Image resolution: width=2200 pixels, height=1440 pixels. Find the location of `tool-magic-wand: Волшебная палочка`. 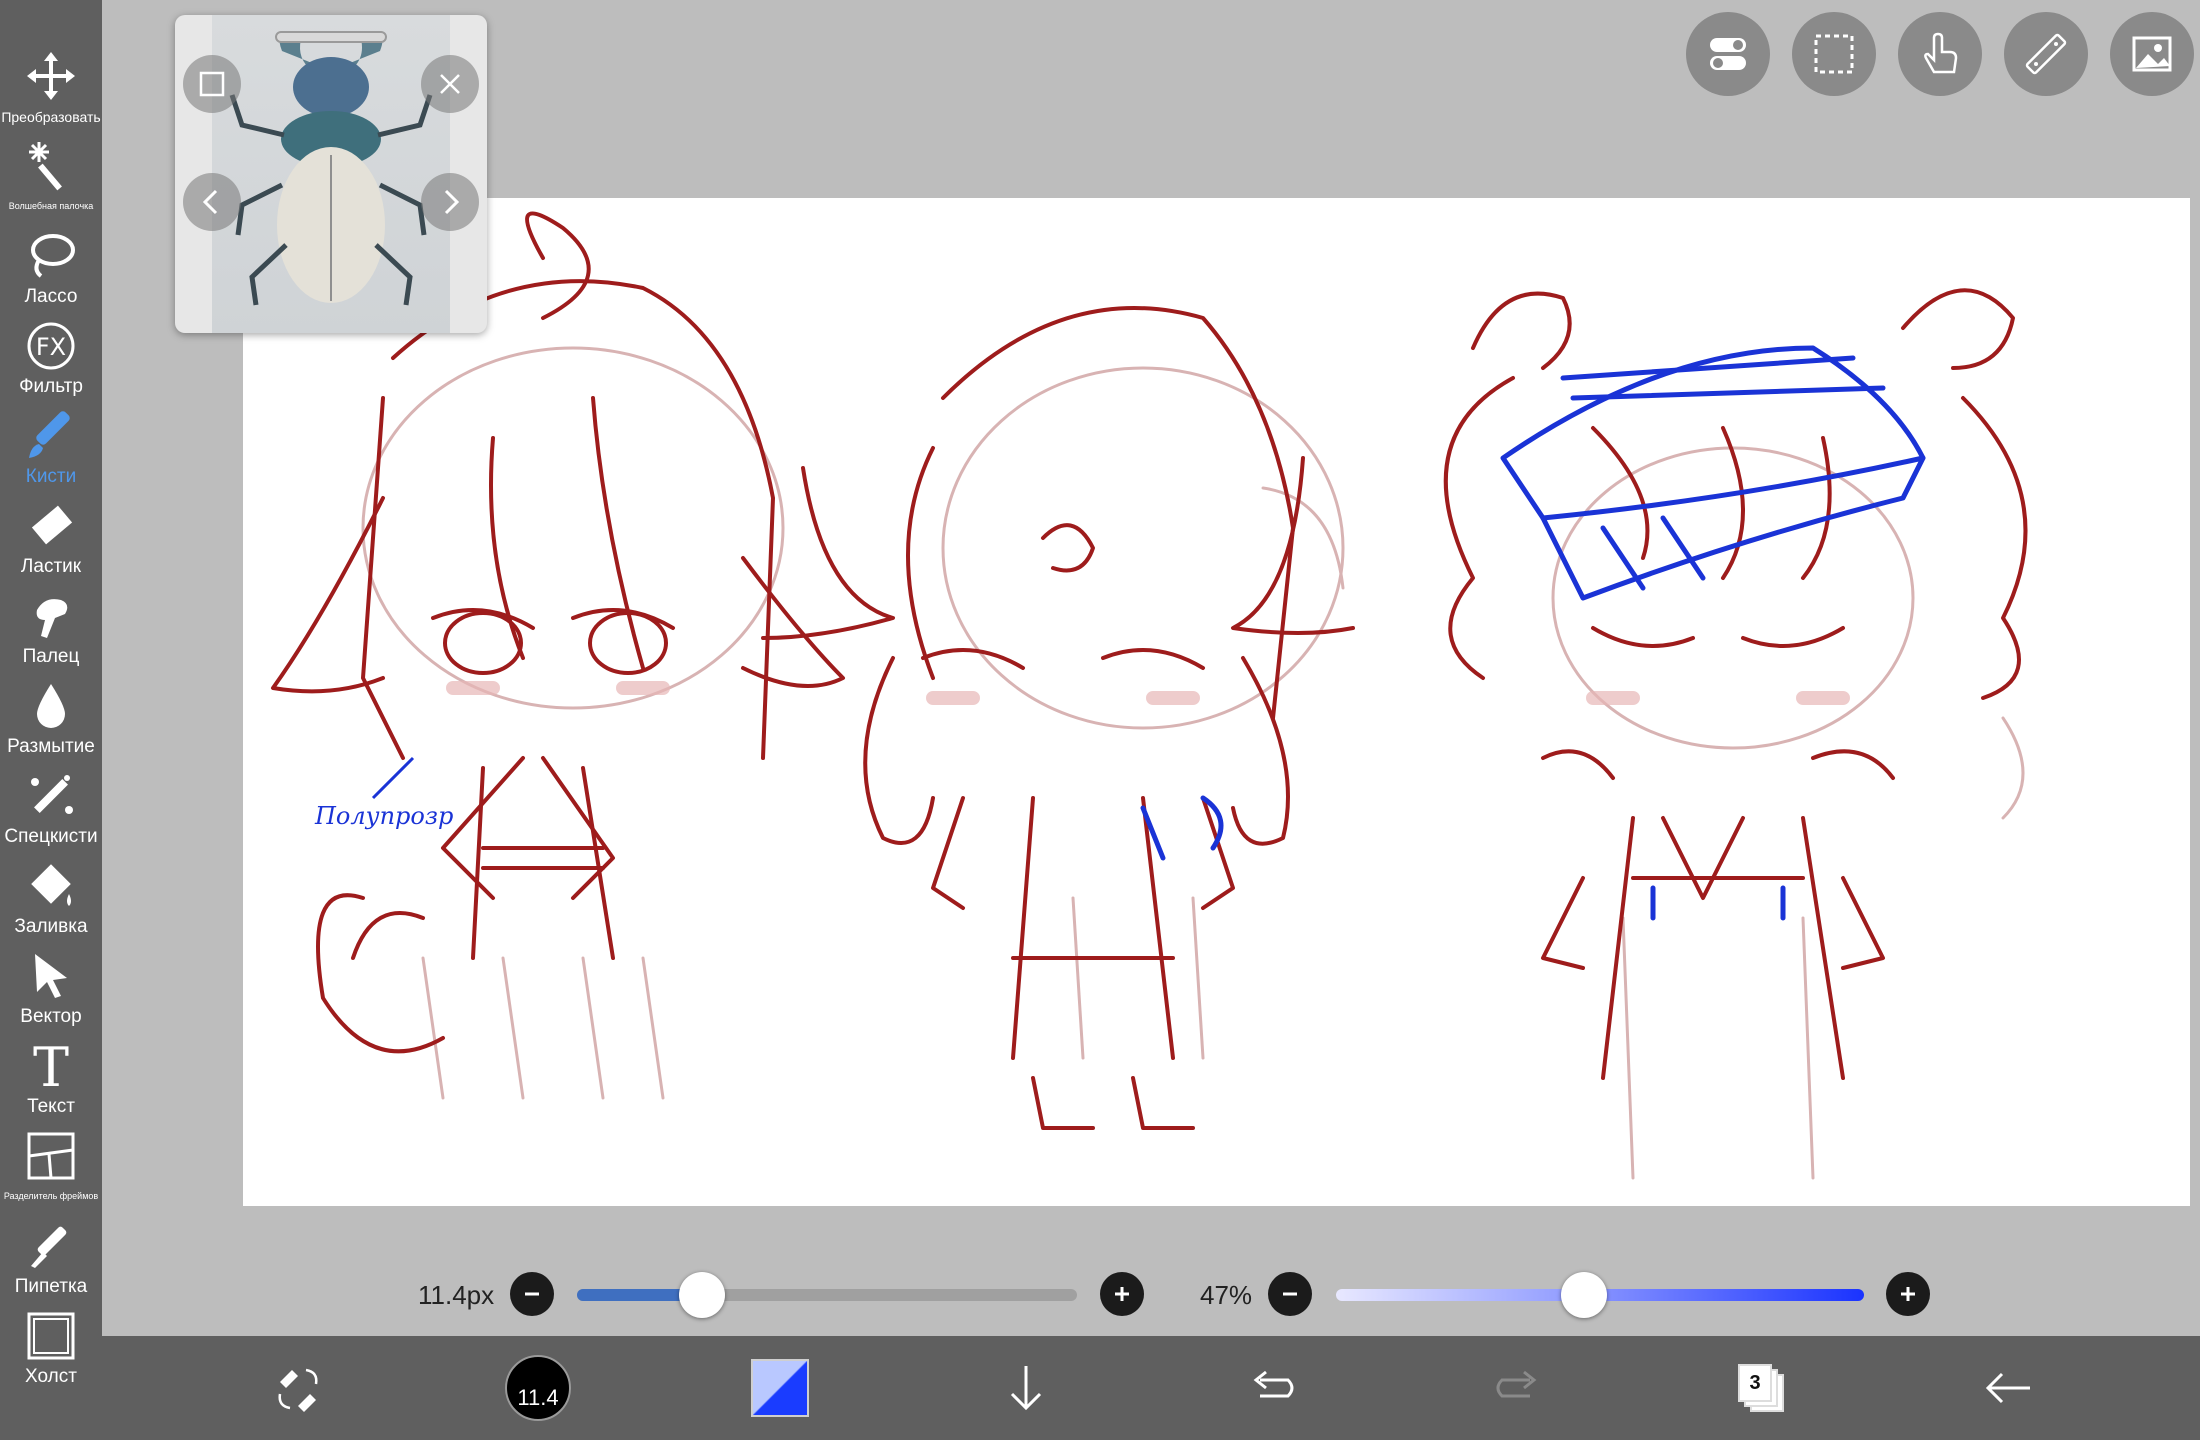

tool-magic-wand: Волшебная палочка is located at coordinates (51, 183).